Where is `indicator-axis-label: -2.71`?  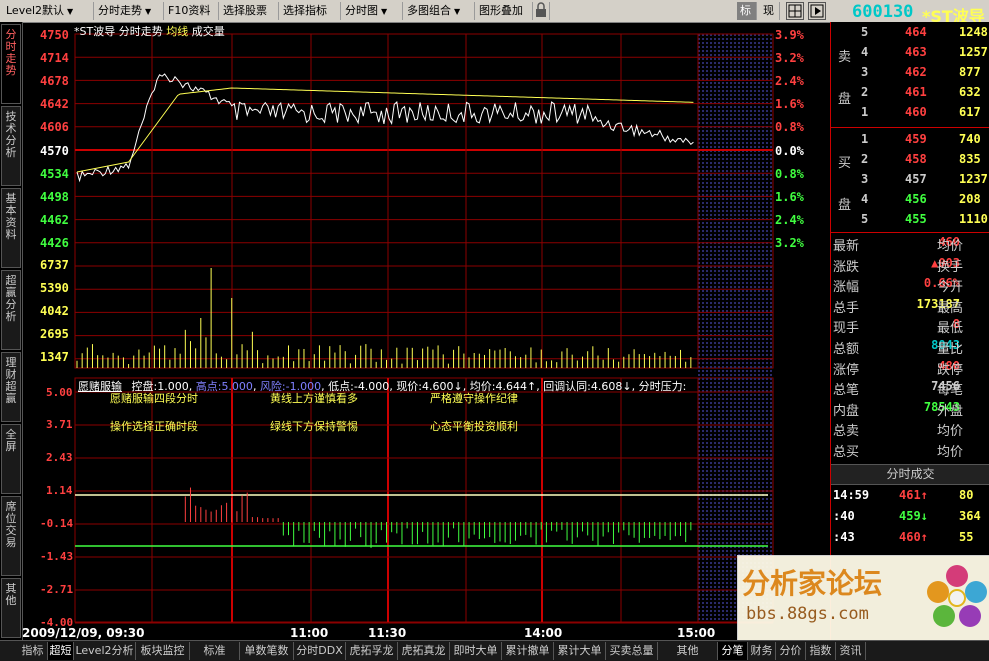 indicator-axis-label: -2.71 is located at coordinates (57, 589).